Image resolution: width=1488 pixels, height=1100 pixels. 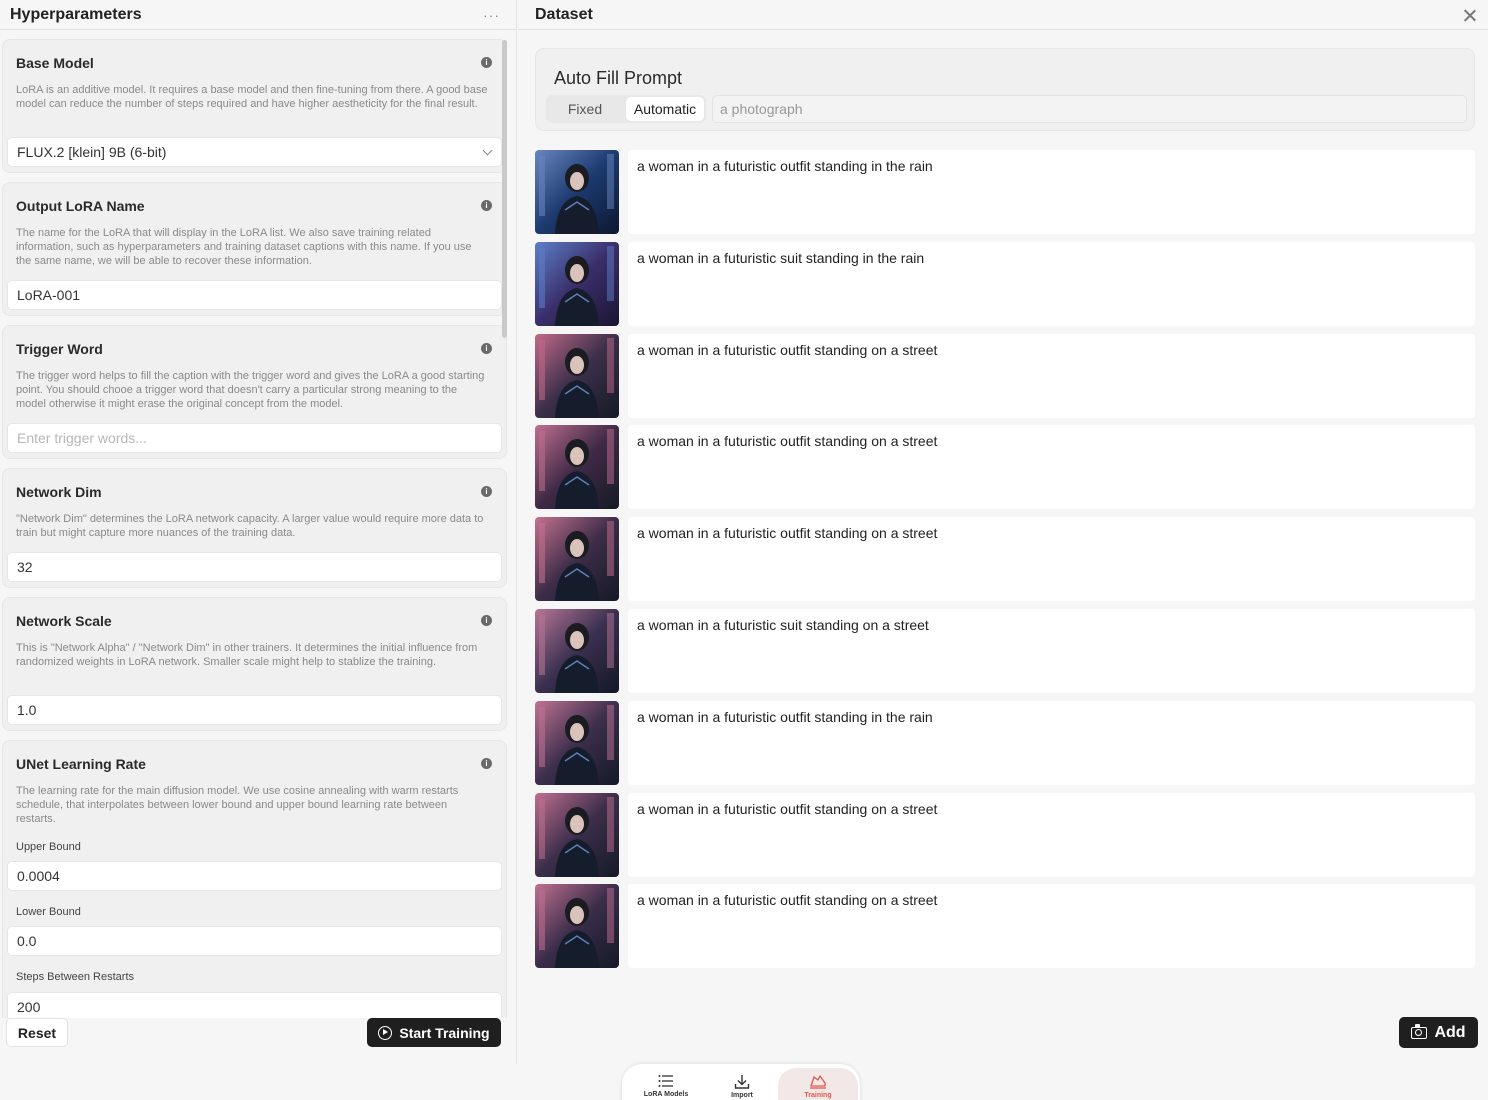 I want to click on play-icon, so click(x=385, y=1032).